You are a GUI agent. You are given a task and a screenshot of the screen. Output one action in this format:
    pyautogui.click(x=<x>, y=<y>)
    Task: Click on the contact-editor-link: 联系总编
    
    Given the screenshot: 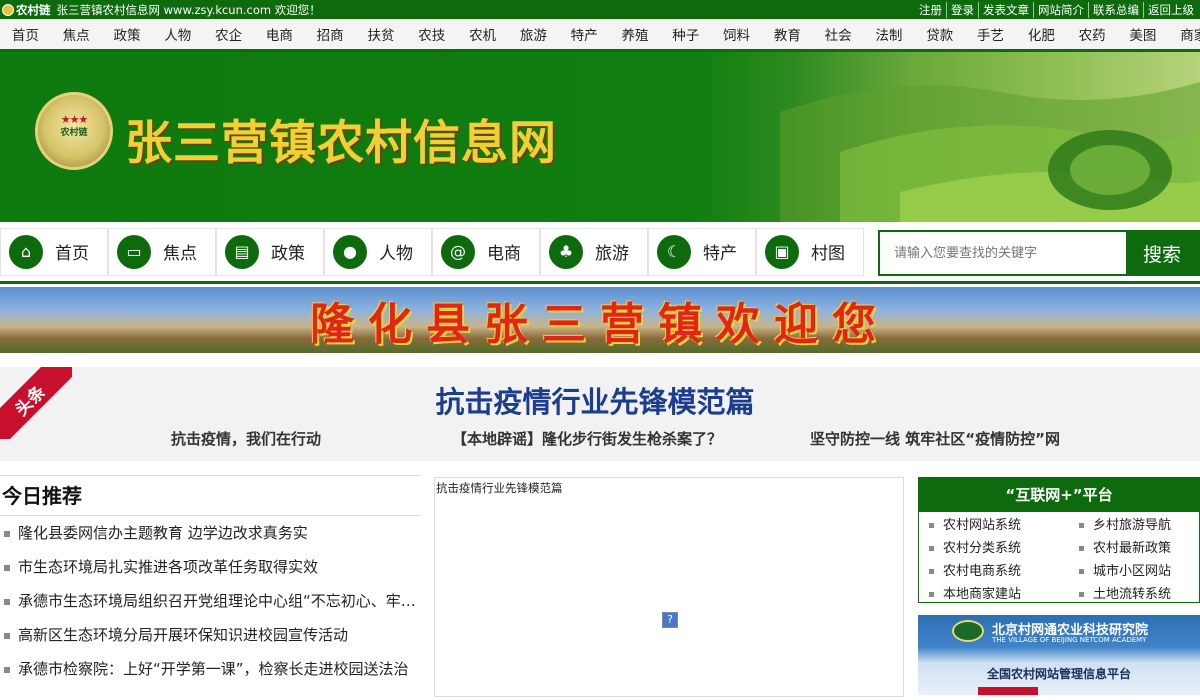 What is the action you would take?
    pyautogui.click(x=1116, y=9)
    